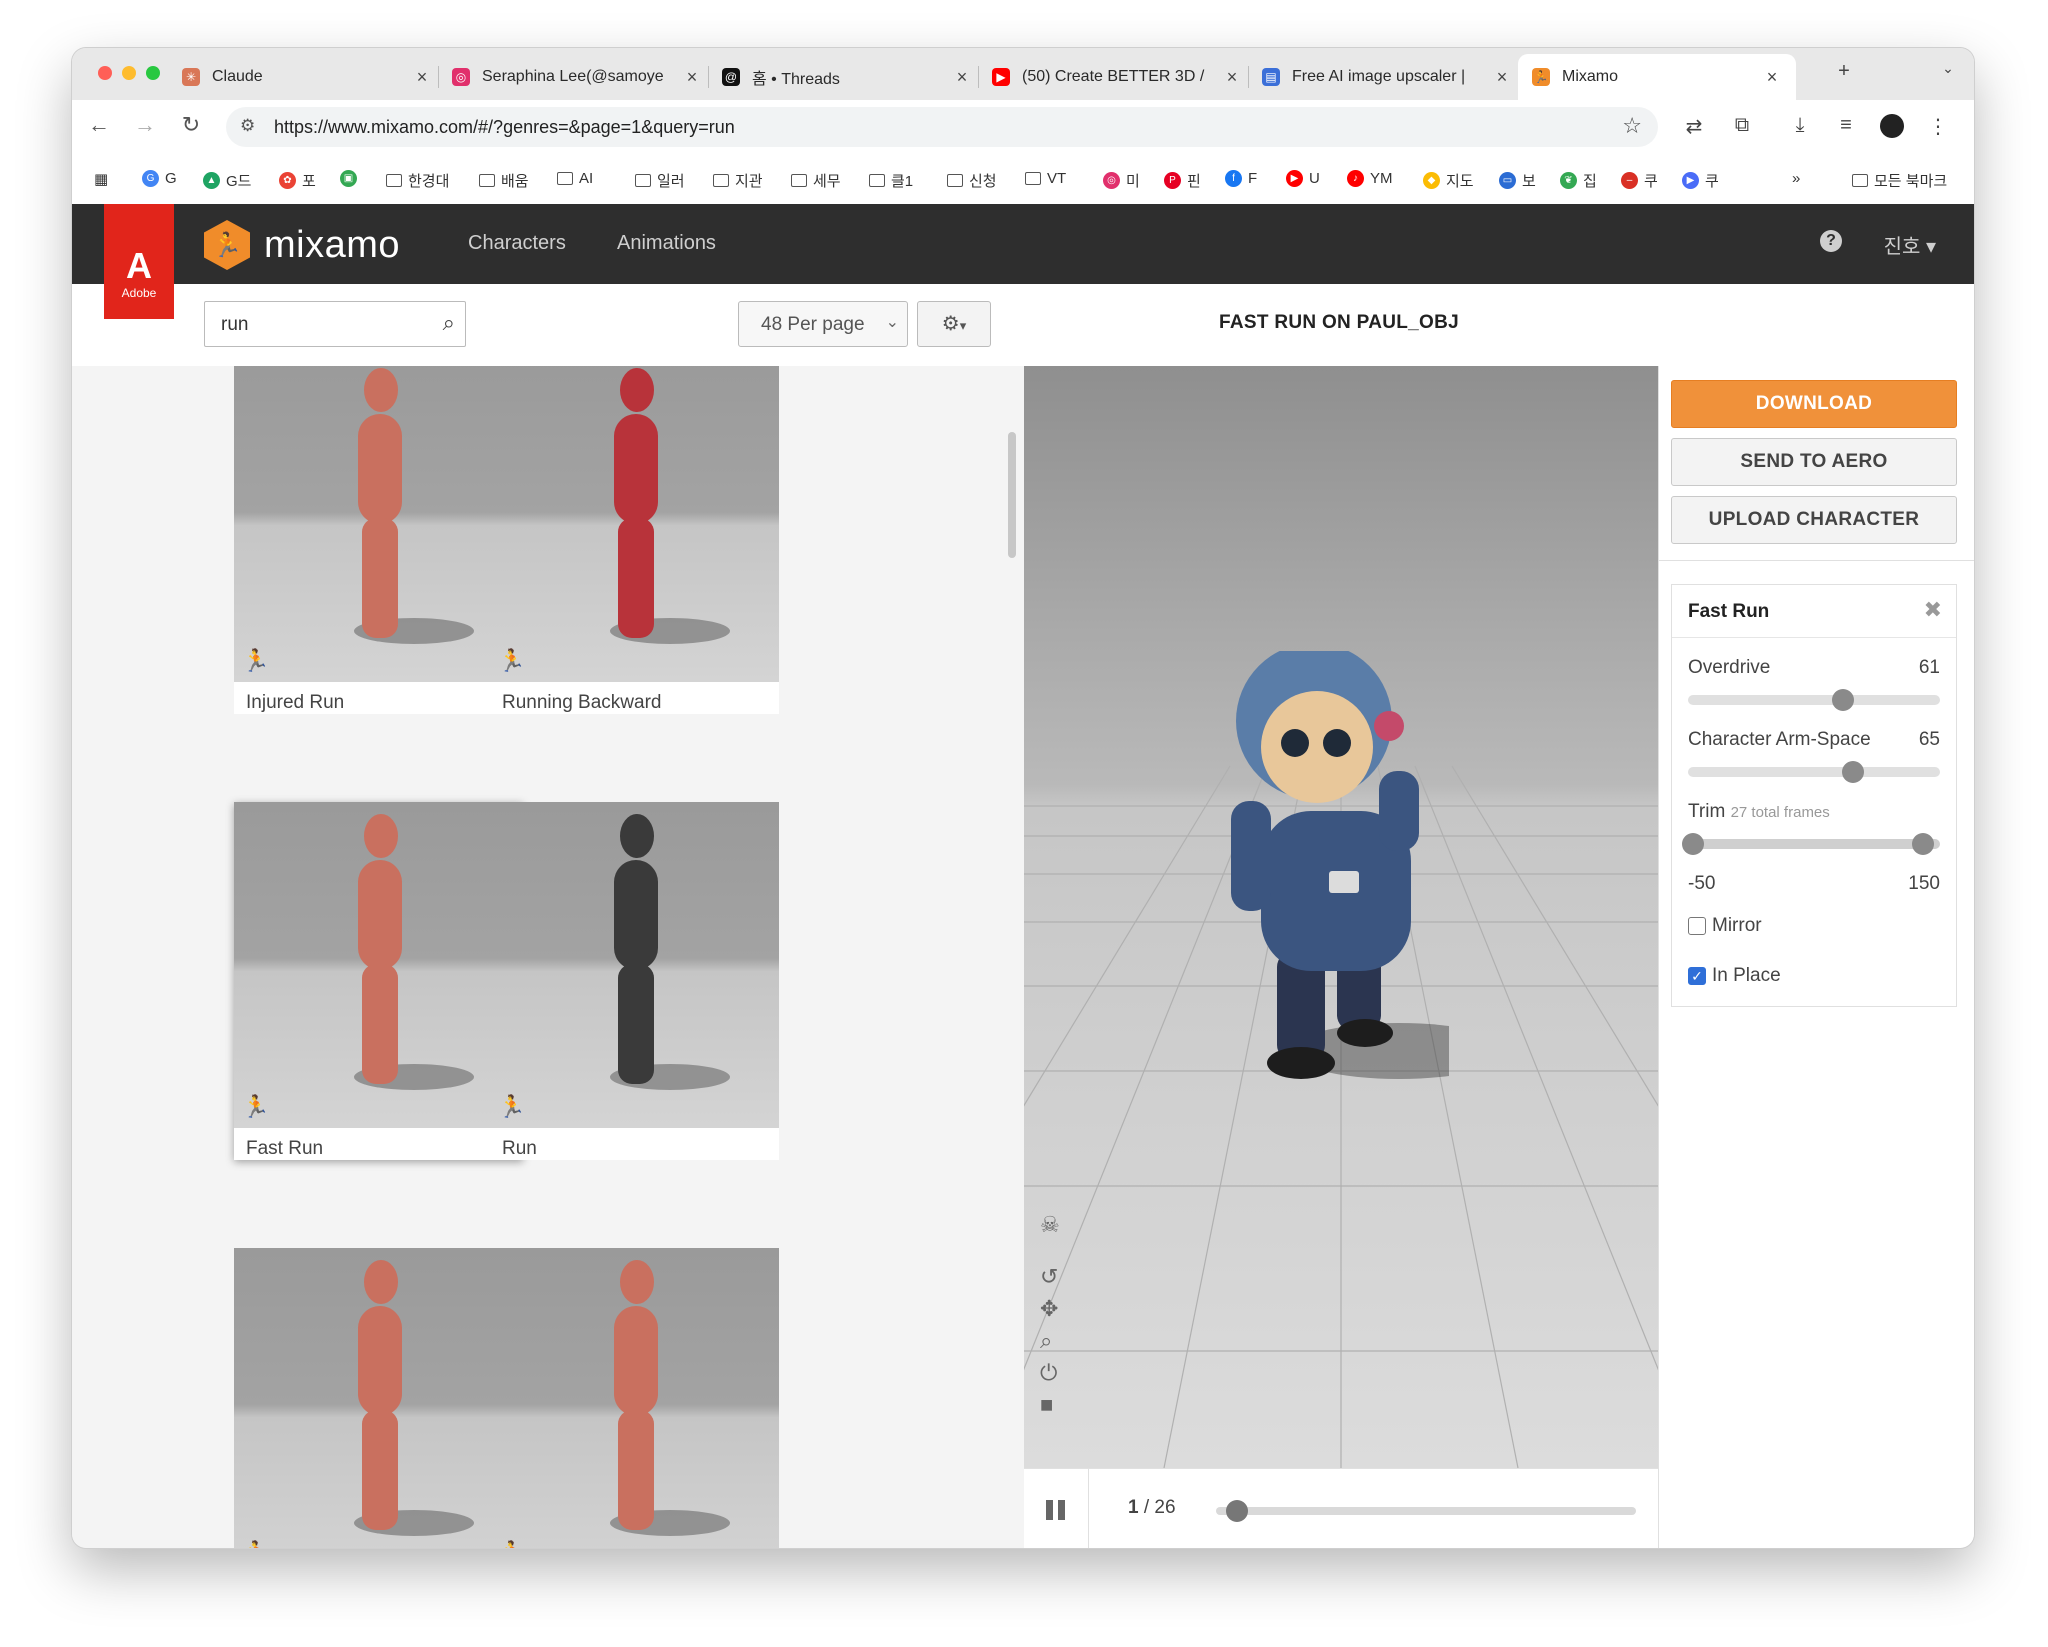 This screenshot has width=2048, height=1647. I want to click on bookmark-18: ♪ YM, so click(1370, 178).